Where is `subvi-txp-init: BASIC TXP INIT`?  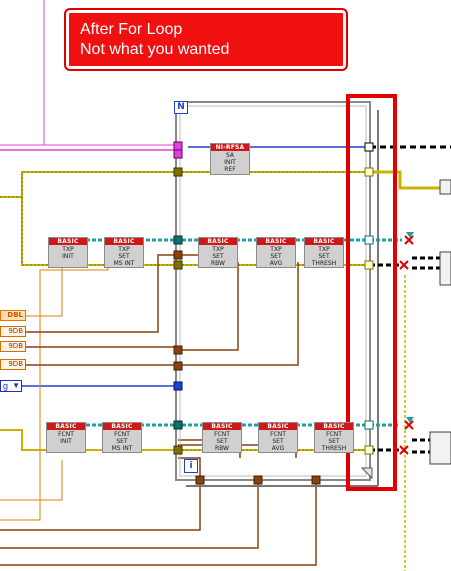
subvi-txp-init: BASIC TXP INIT is located at coordinates (68, 252).